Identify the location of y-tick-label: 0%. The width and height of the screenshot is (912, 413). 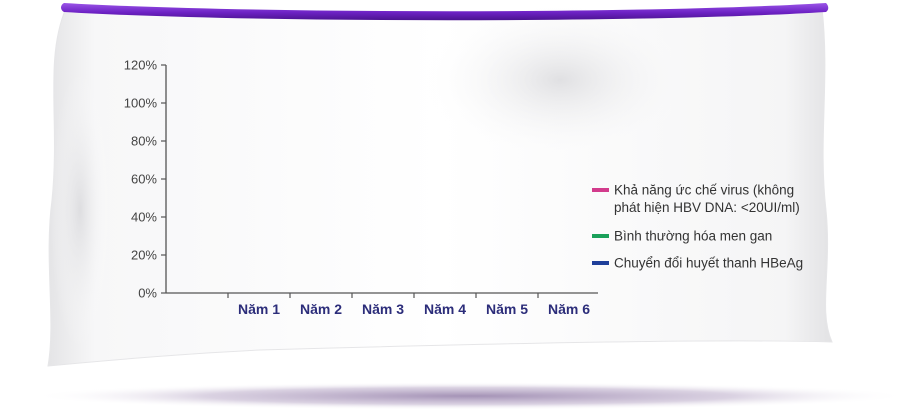
(147, 293).